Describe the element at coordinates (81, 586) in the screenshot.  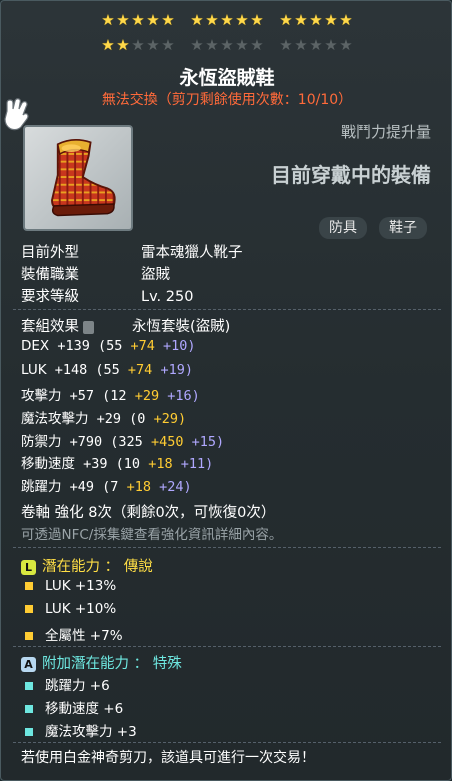
I see `potential-line-text: LUK +13%` at that location.